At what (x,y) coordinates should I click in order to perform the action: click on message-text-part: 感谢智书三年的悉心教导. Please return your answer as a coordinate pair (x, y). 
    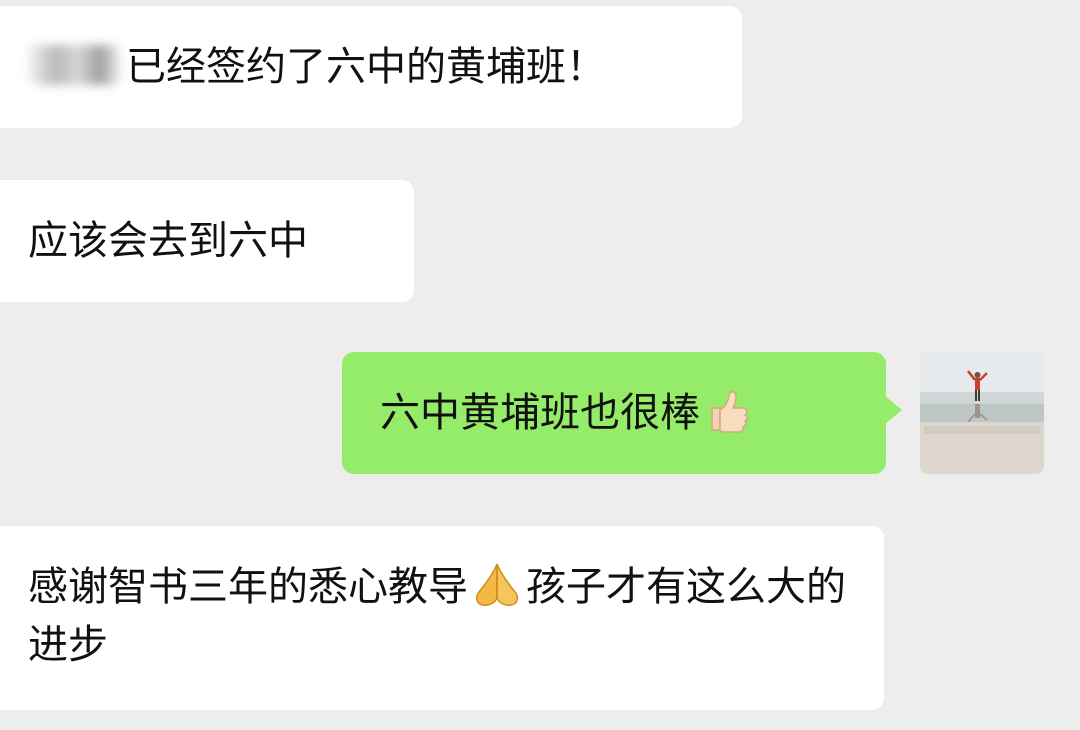
    Looking at the image, I should click on (248, 587).